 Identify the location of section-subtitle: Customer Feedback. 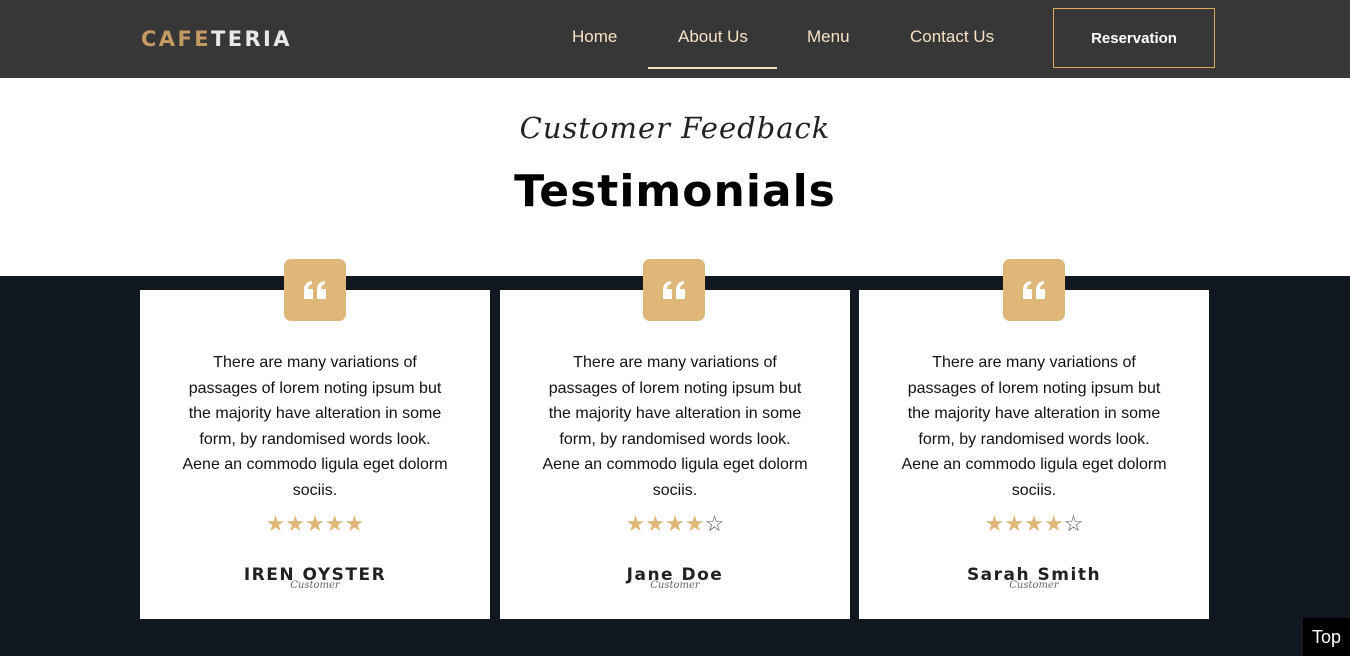
(675, 128).